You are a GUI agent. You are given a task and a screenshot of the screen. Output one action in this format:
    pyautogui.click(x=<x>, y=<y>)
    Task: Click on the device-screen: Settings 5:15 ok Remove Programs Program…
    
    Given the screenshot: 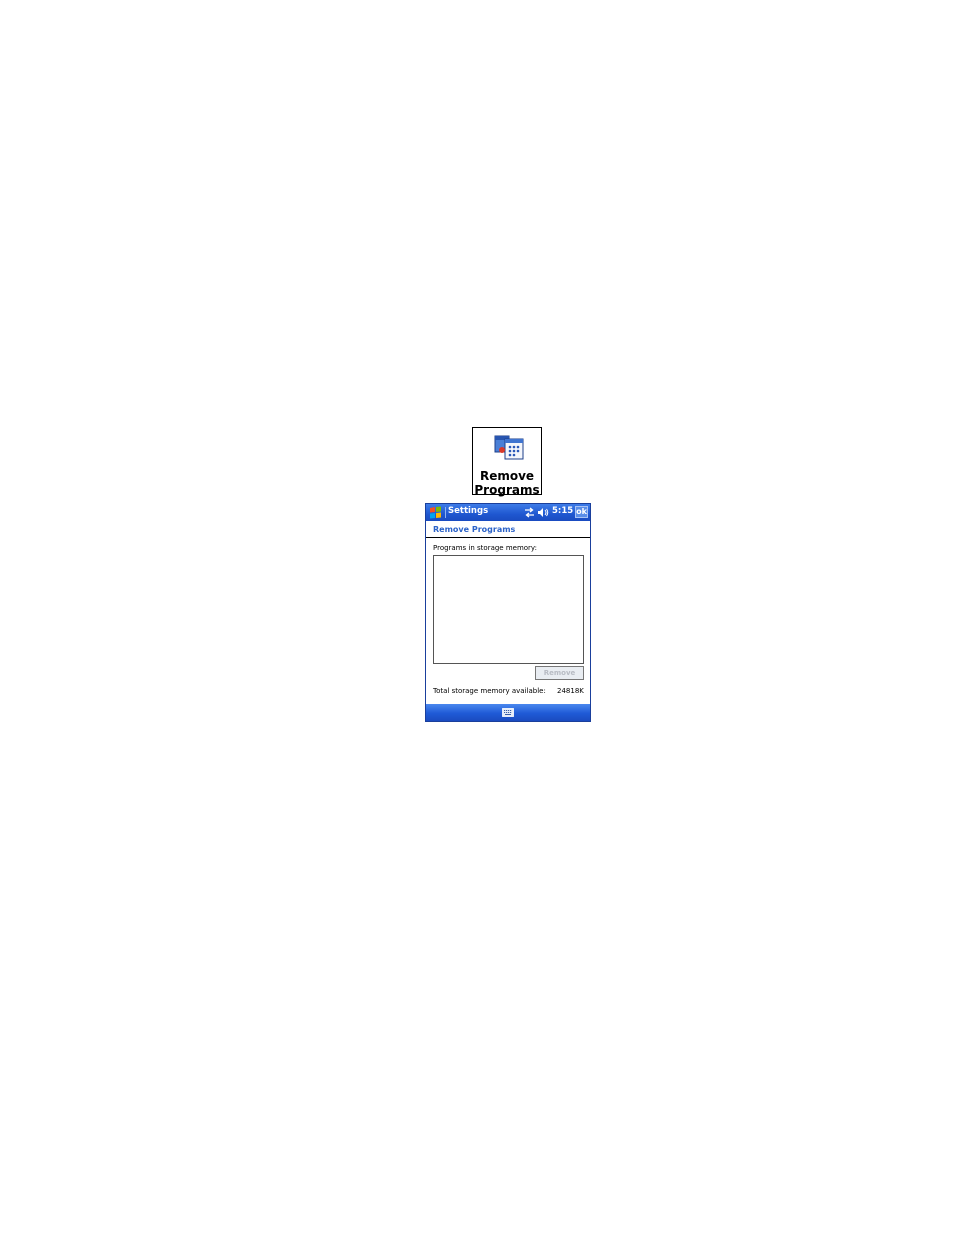 What is the action you would take?
    pyautogui.click(x=508, y=612)
    